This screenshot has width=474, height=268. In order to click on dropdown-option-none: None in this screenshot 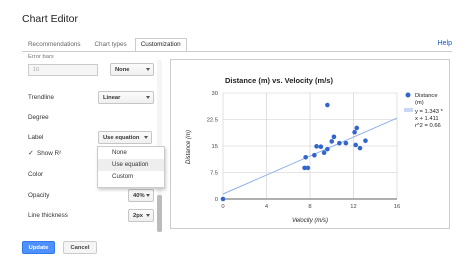, I will do `click(131, 153)`.